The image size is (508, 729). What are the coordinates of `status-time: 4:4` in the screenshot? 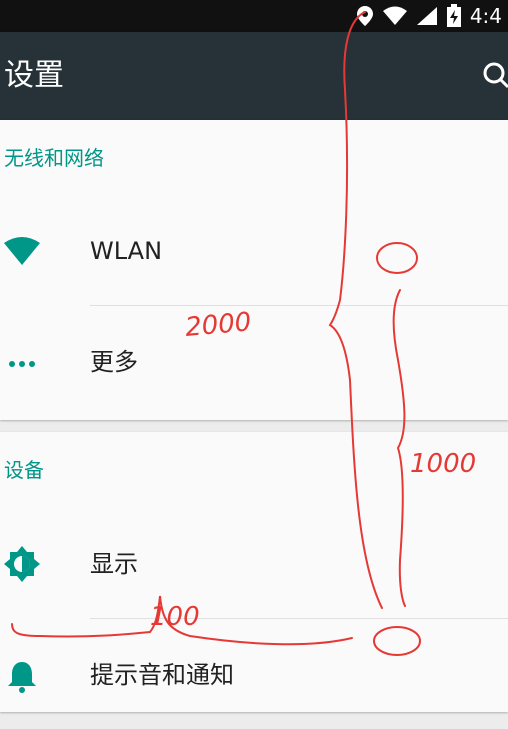 It's located at (485, 16).